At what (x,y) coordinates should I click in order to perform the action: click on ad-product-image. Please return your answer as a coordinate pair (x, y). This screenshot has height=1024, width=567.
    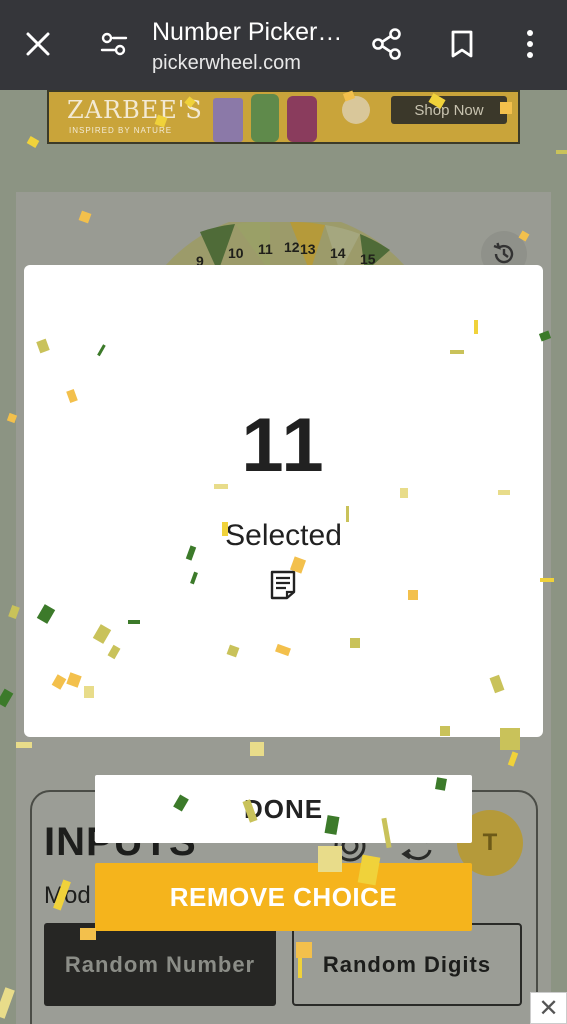
    Looking at the image, I should click on (291, 118).